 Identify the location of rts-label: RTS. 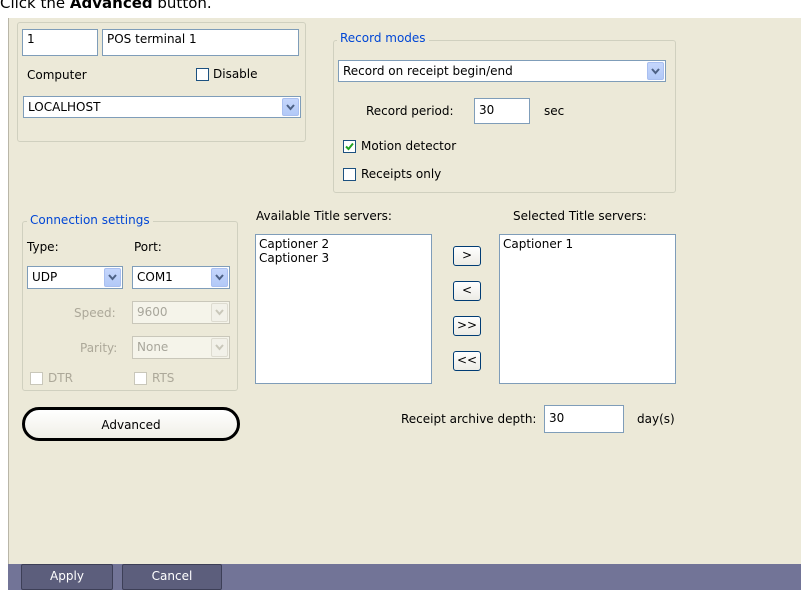
(163, 378).